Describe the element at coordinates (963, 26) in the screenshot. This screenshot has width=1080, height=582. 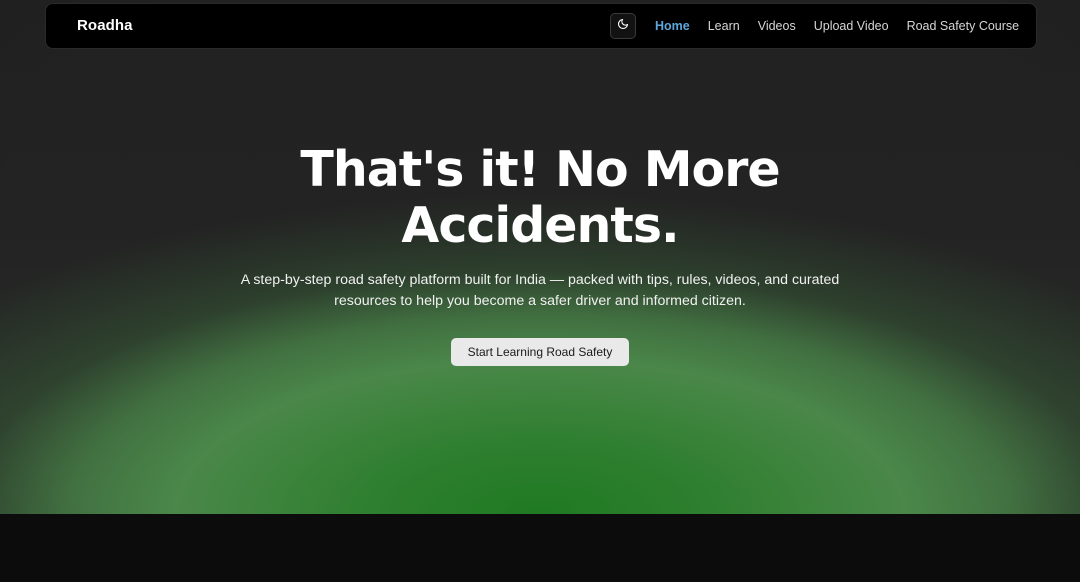
I see `nav-link-road-safety-course: Road Safety Course` at that location.